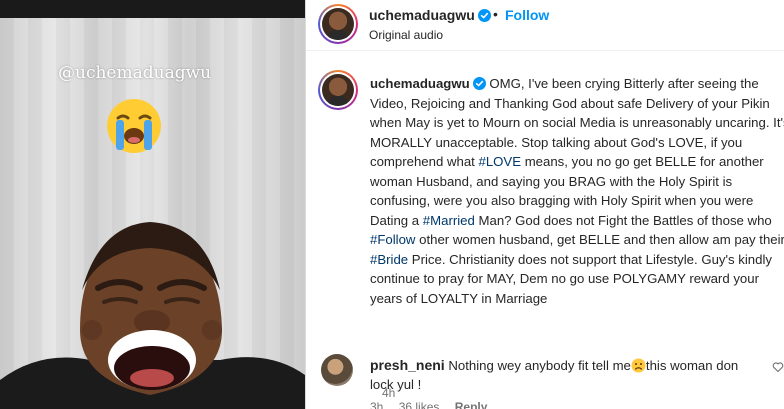 This screenshot has height=409, width=784. Describe the element at coordinates (392, 239) in the screenshot. I see `hashtag-follow: #Follow` at that location.